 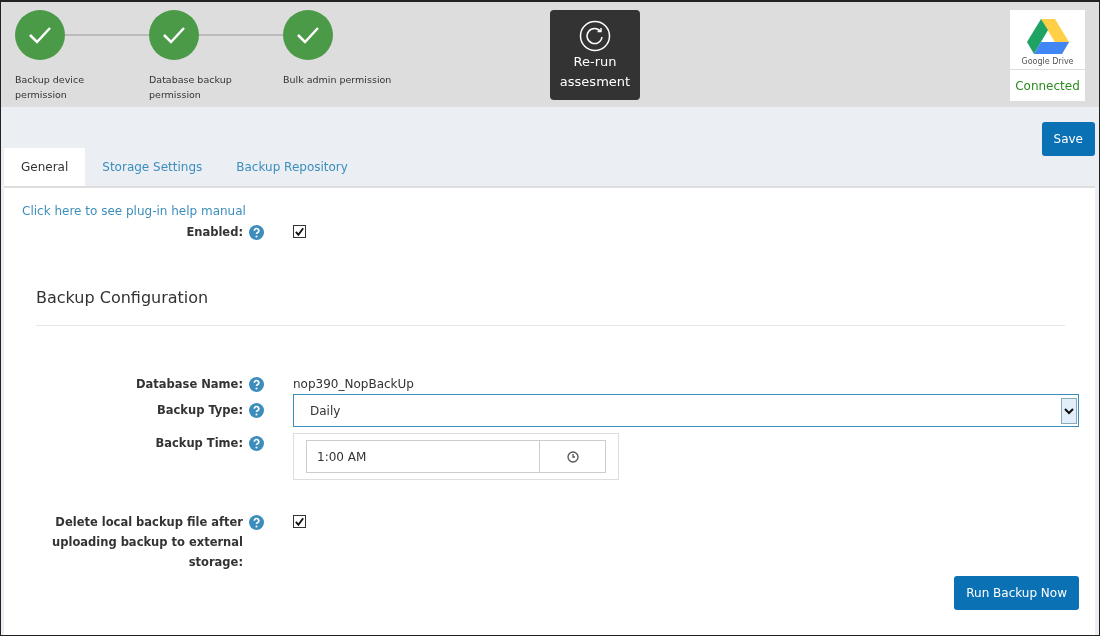 I want to click on section-title: Backup Configuration, so click(x=550, y=307).